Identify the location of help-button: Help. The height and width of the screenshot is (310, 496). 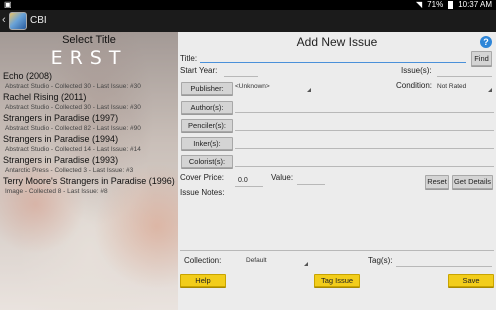
(203, 280).